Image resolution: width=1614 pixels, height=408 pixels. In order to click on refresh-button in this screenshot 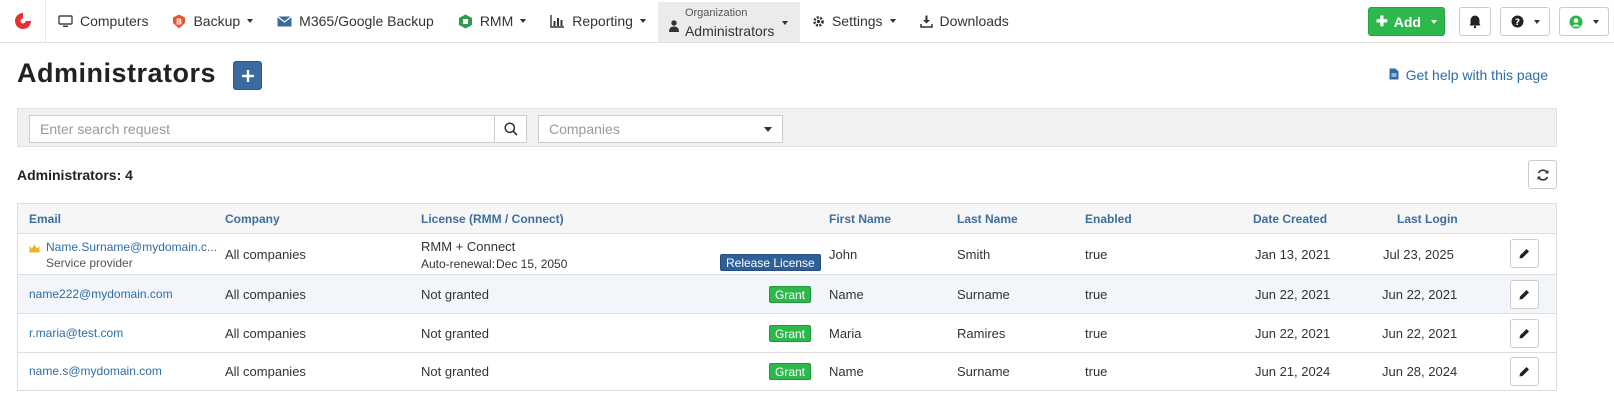, I will do `click(1542, 174)`.